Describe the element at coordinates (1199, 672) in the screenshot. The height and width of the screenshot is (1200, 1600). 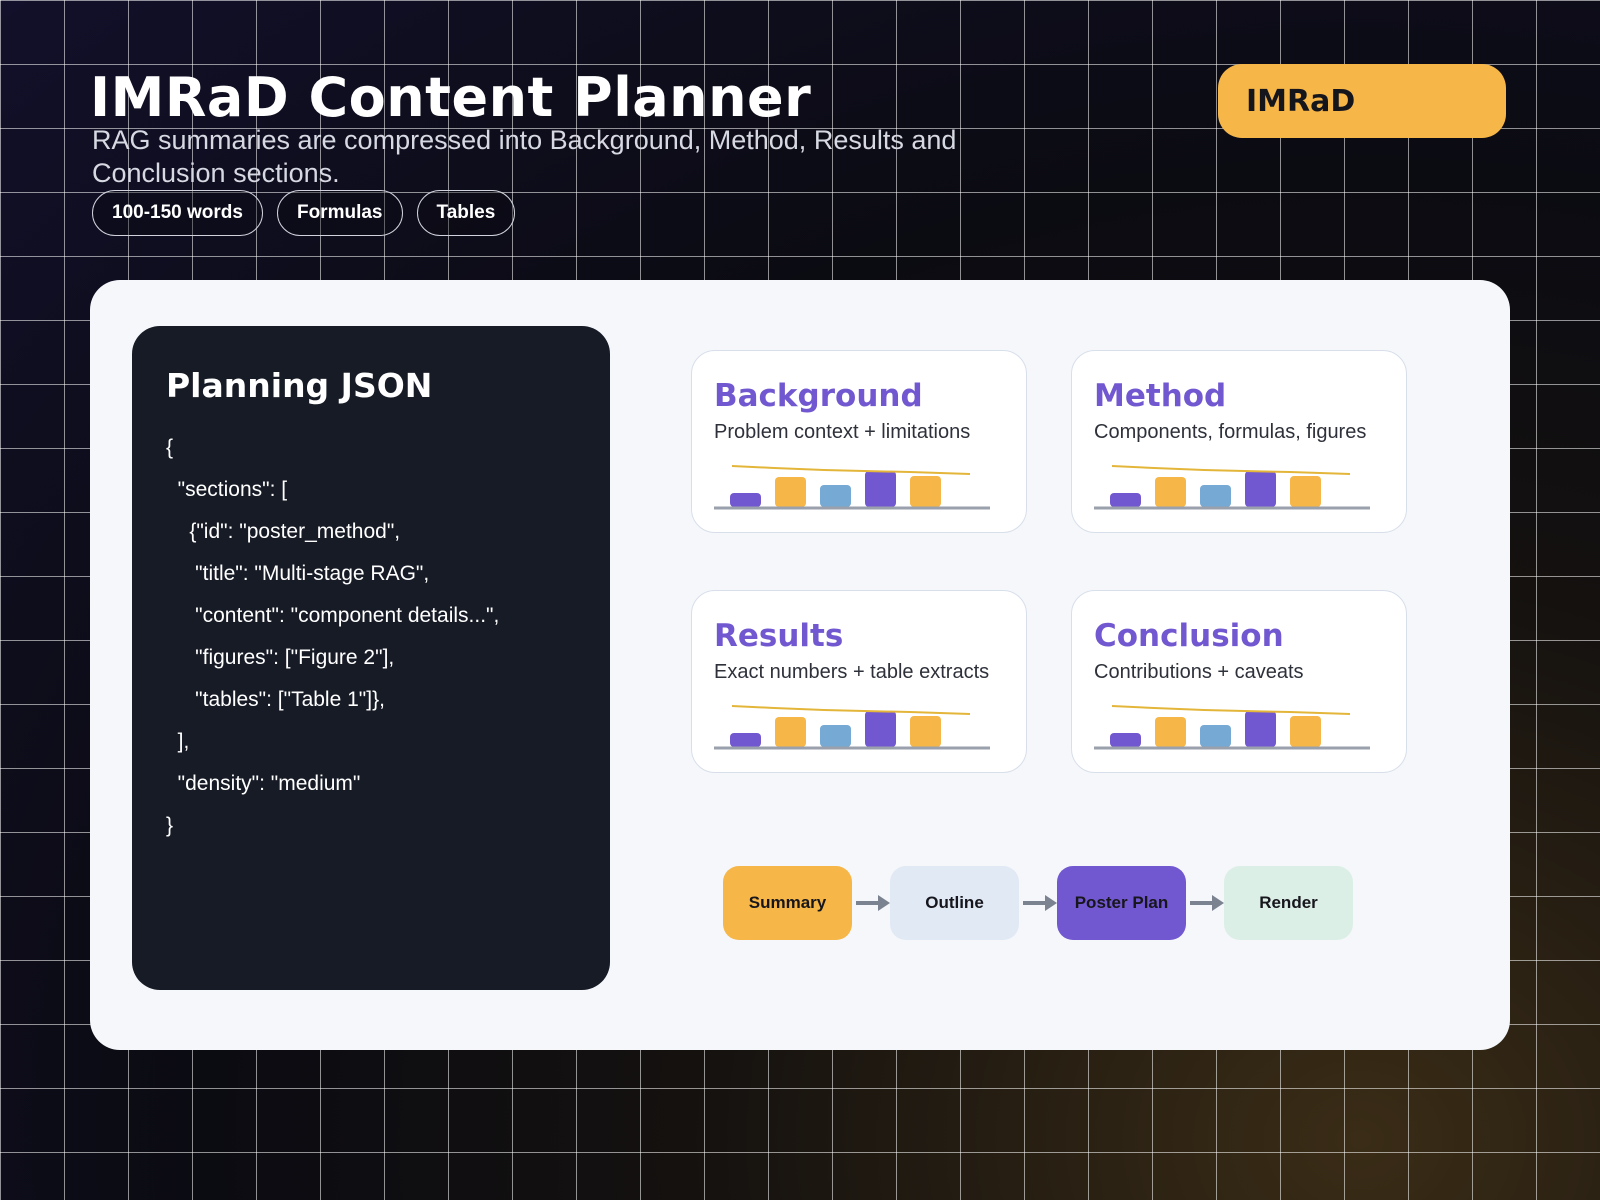
I see `section-description: Contributions + caveats` at that location.